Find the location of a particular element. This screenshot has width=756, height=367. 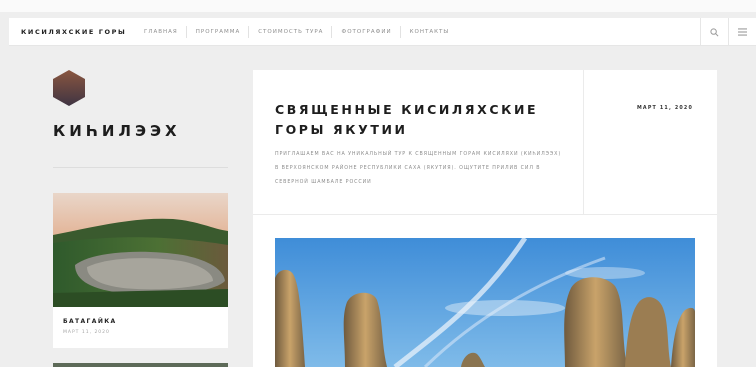

post-card-title: БАТАГАЙКА is located at coordinates (90, 321).